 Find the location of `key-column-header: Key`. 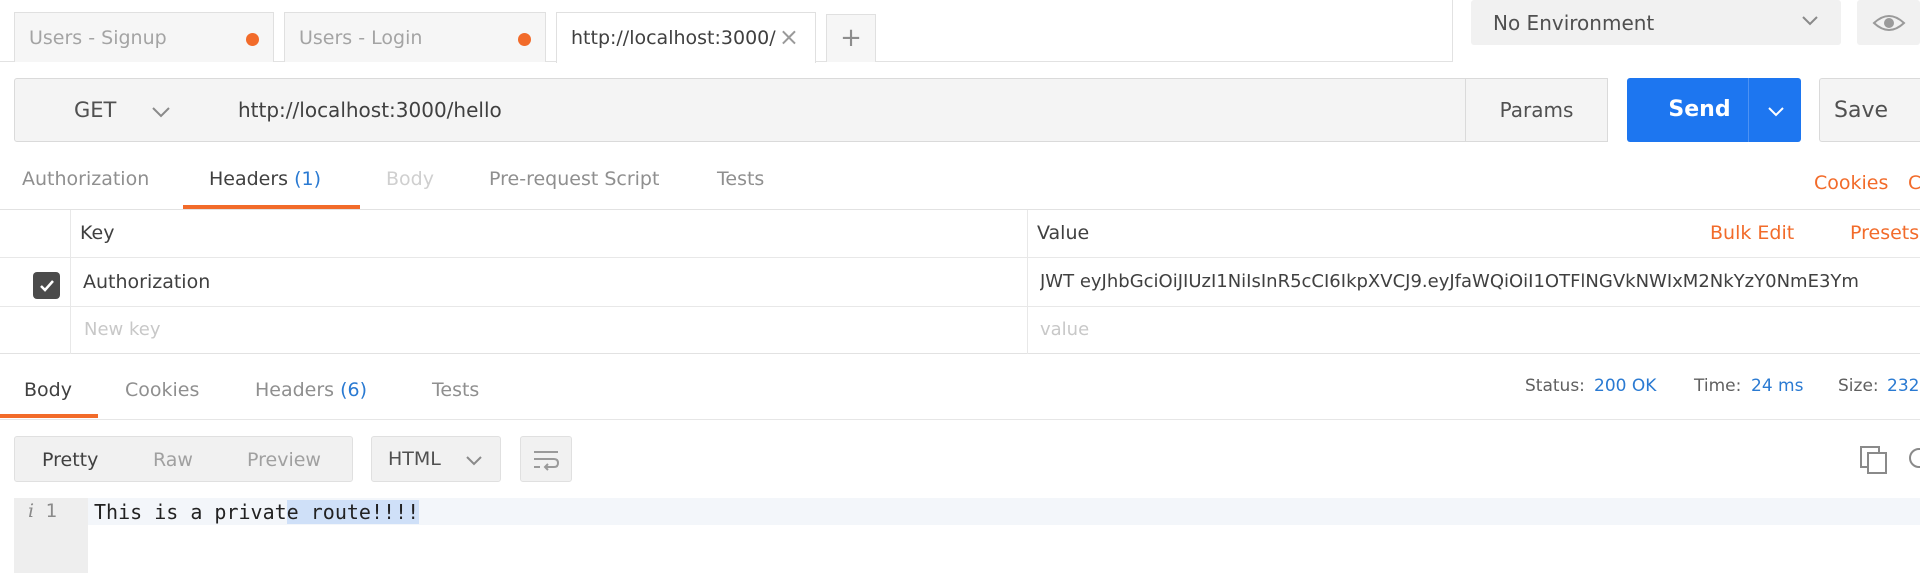

key-column-header: Key is located at coordinates (97, 233).